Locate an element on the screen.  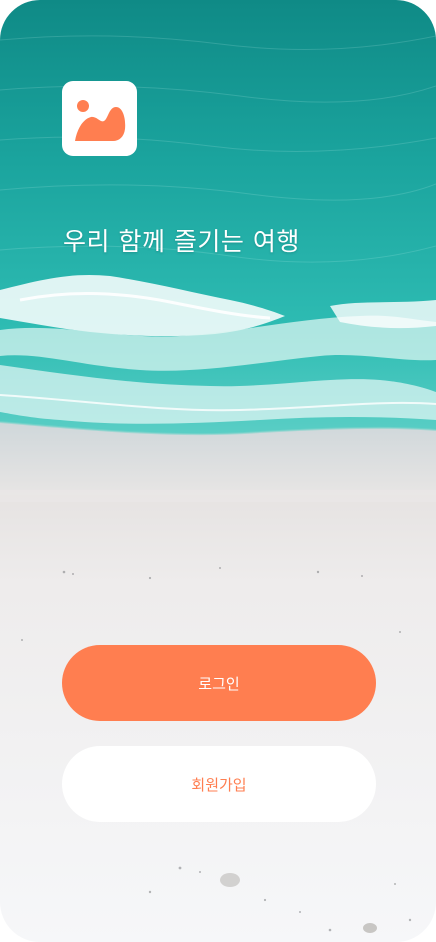
signup-button-label: 회원가입 is located at coordinates (219, 784).